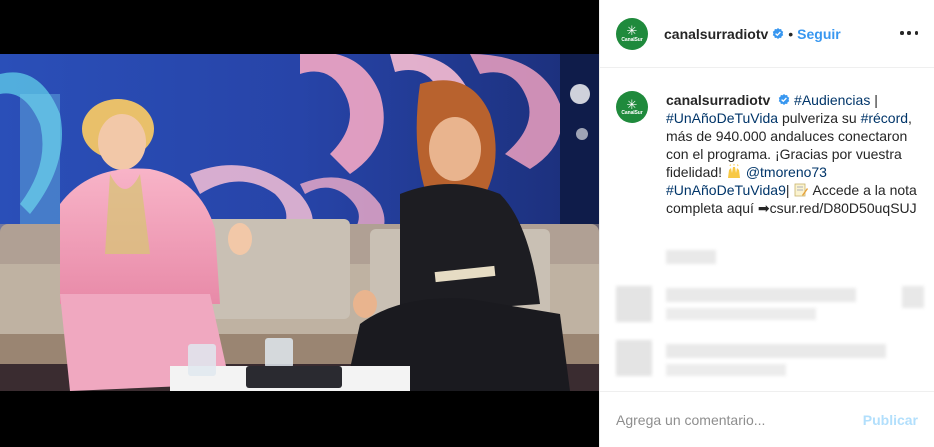 This screenshot has width=934, height=447. I want to click on follow-button: Seguir, so click(819, 34).